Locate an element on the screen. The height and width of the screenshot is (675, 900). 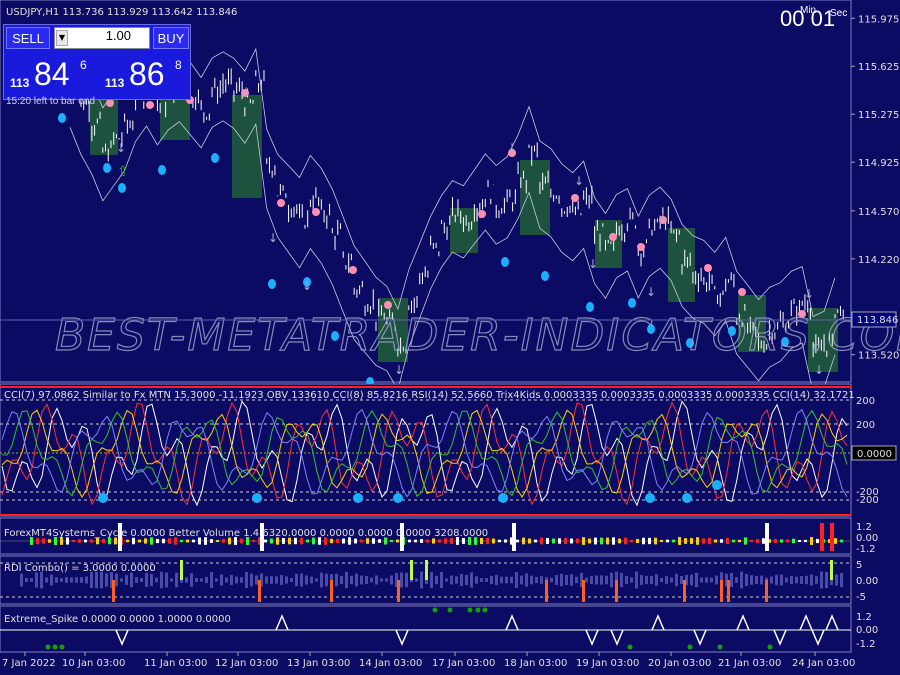
sell-price-prefix: 113 is located at coordinates (20, 83).